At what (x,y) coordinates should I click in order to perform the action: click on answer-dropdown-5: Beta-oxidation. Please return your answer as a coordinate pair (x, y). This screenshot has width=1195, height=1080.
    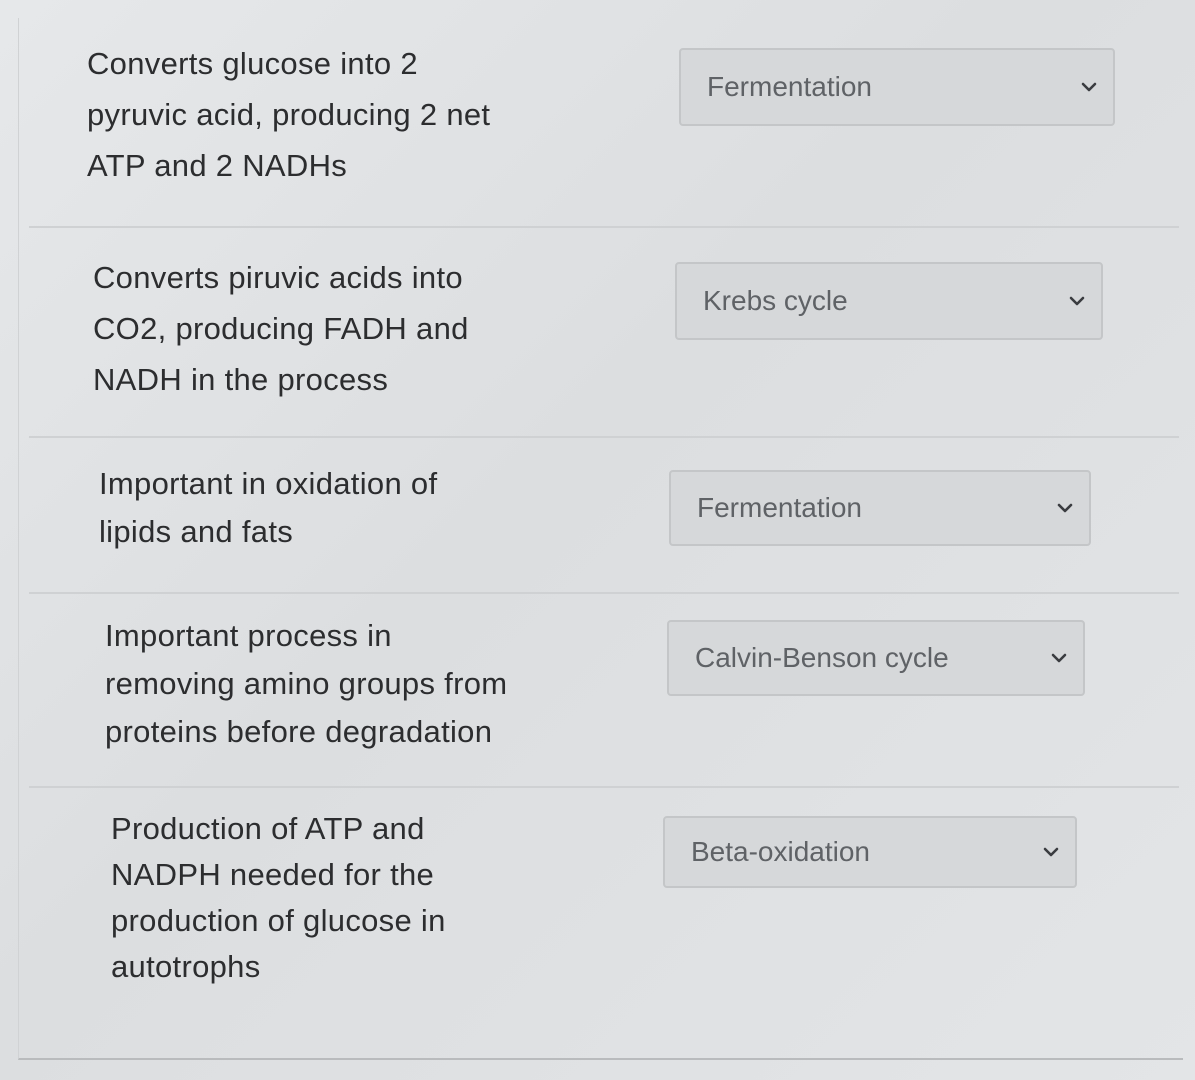
    Looking at the image, I should click on (870, 852).